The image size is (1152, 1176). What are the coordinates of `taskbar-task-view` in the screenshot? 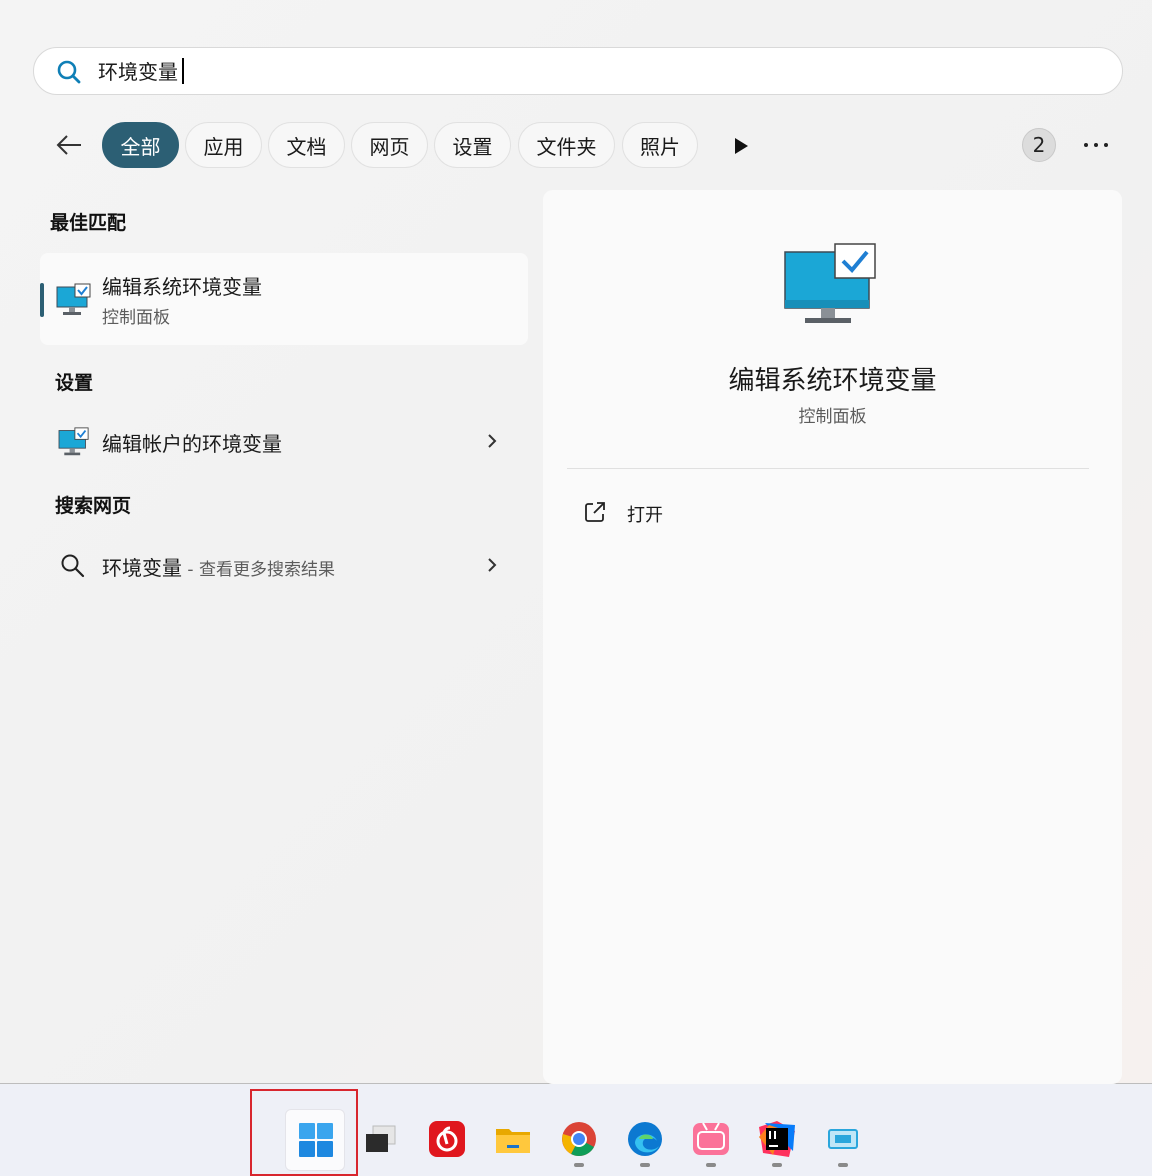 It's located at (381, 1140).